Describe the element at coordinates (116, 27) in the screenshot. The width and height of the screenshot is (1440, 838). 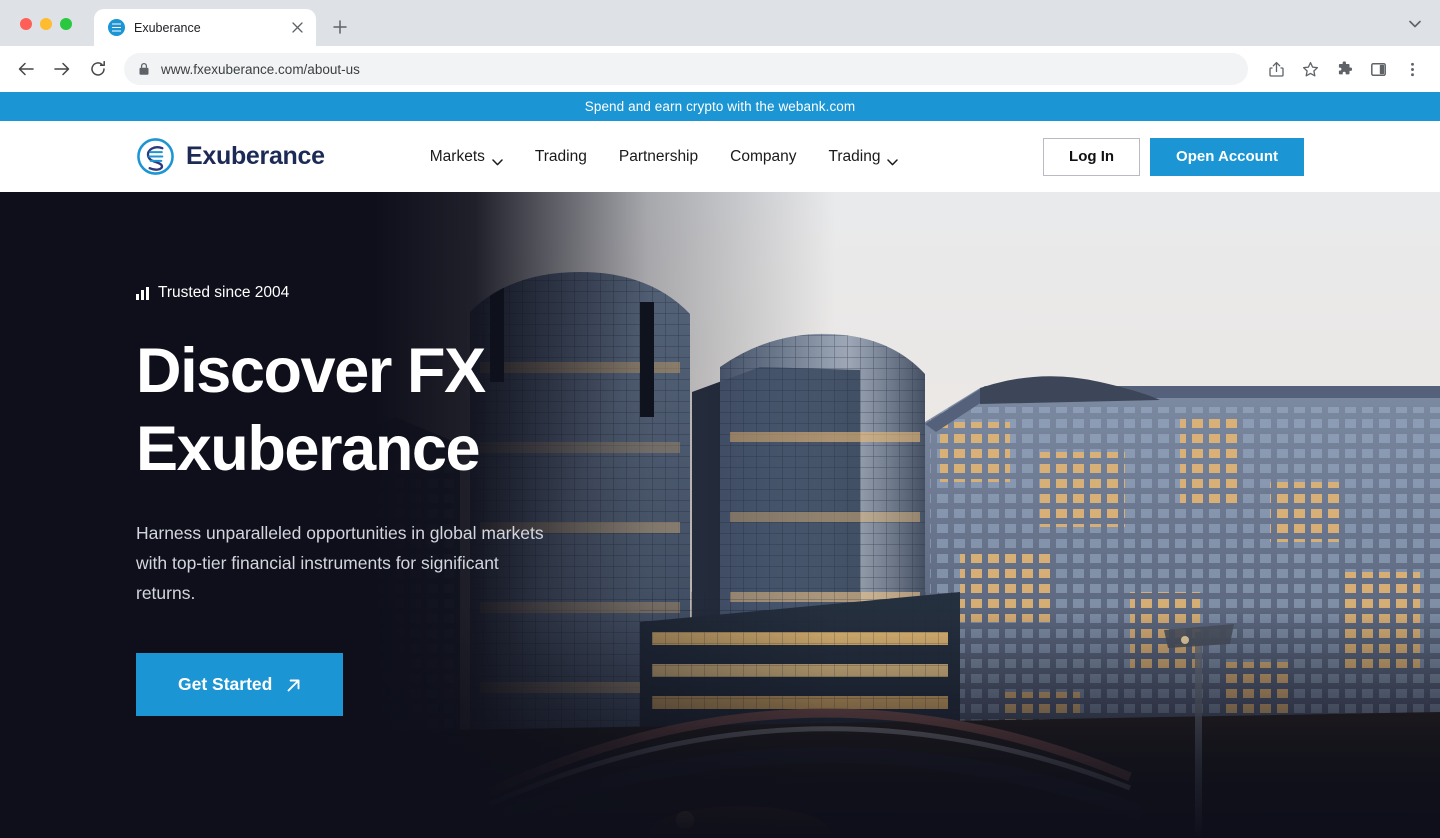
I see `favicon-icon` at that location.